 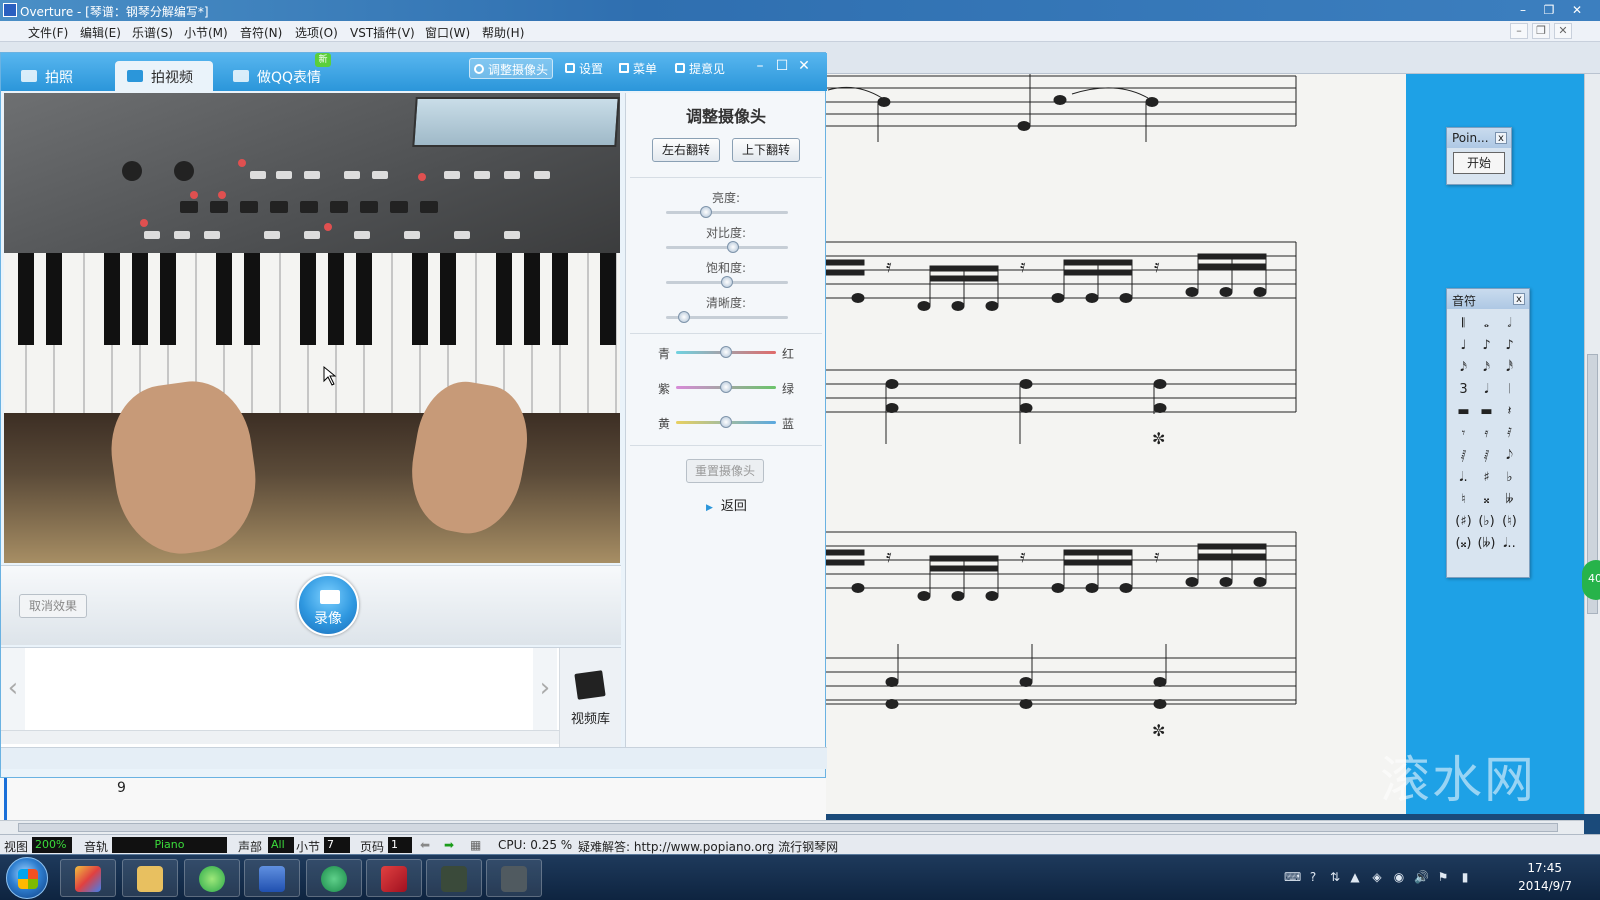 I want to click on keyboard-icon: ⌨, so click(x=1292, y=877).